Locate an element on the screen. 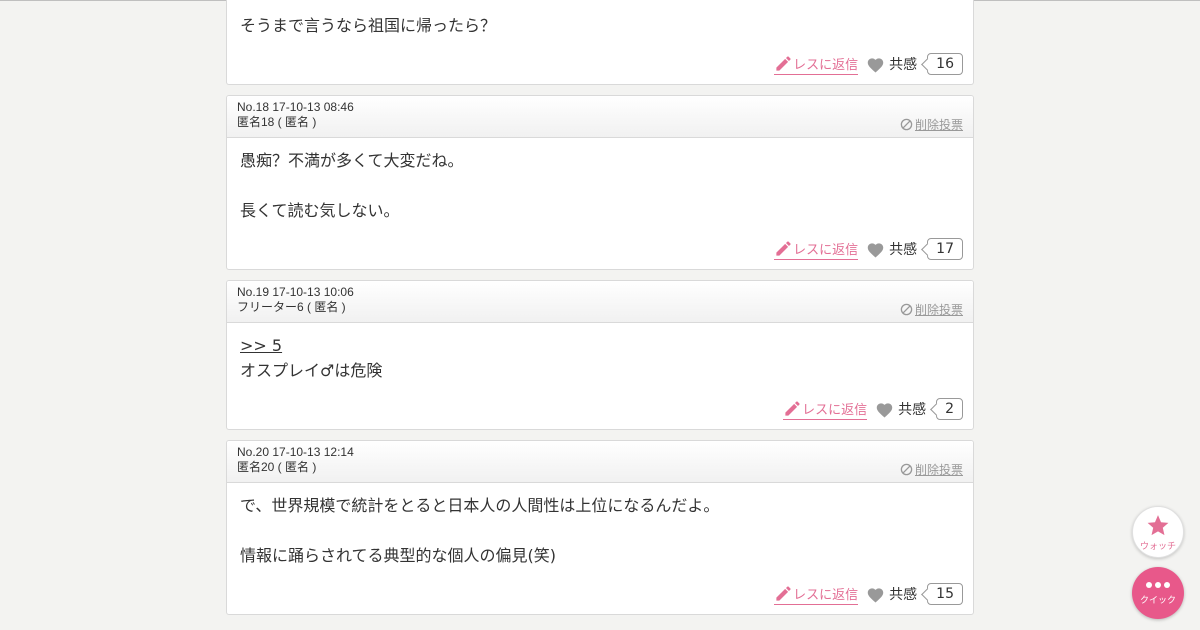 The image size is (1200, 630). post-number-date: No.20 17-10-13 12:14 is located at coordinates (295, 452).